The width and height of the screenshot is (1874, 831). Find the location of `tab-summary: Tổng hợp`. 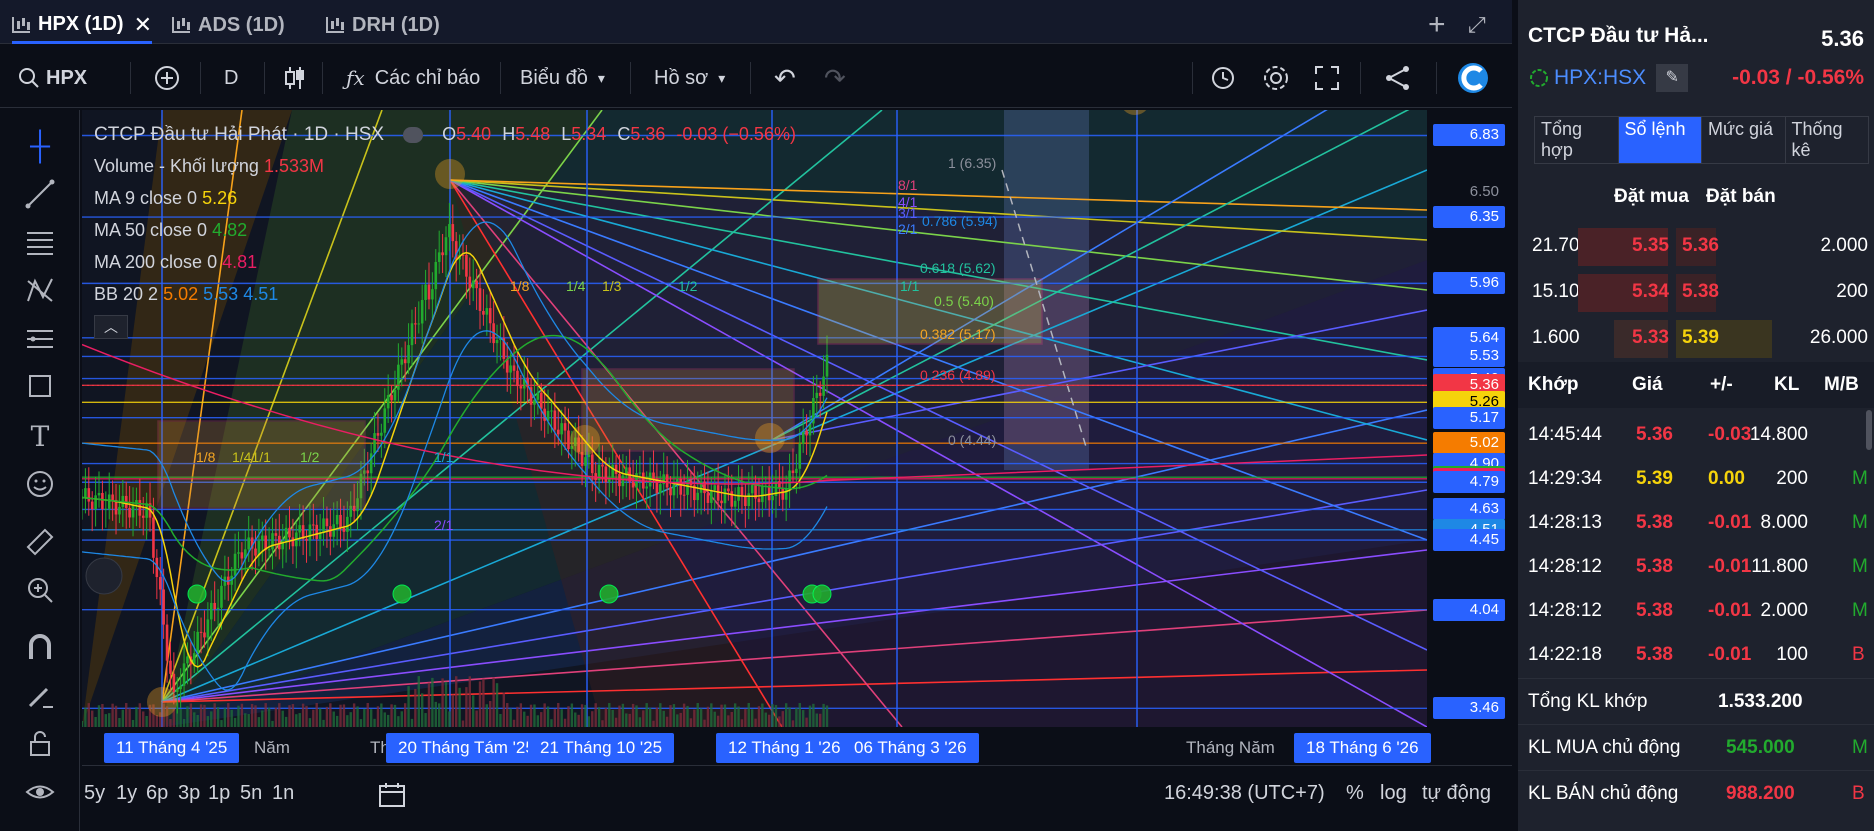

tab-summary: Tổng hợp is located at coordinates (1577, 140).